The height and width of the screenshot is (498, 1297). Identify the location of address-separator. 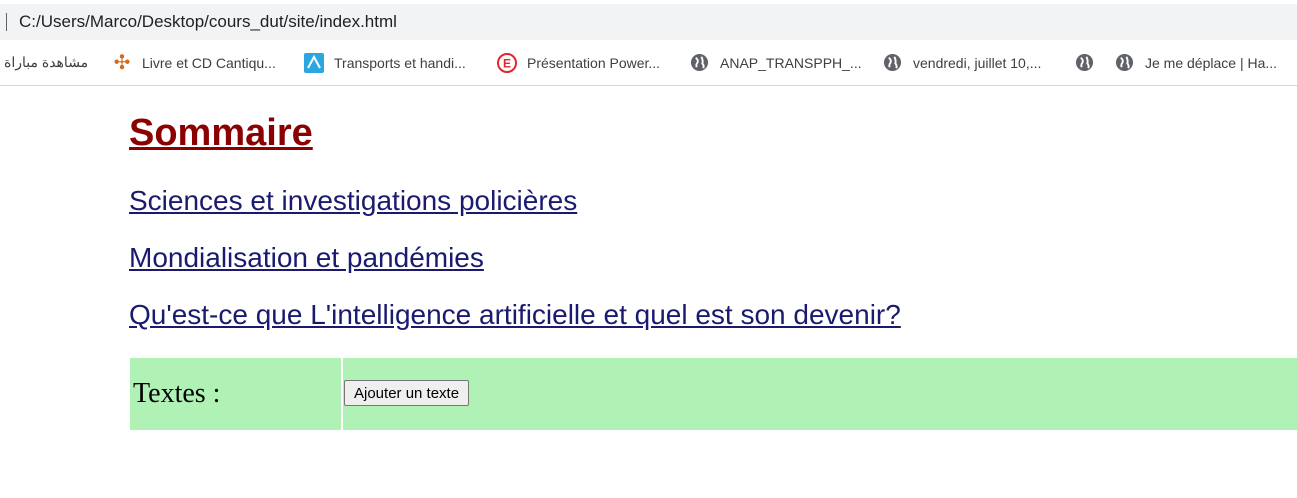
(6, 22).